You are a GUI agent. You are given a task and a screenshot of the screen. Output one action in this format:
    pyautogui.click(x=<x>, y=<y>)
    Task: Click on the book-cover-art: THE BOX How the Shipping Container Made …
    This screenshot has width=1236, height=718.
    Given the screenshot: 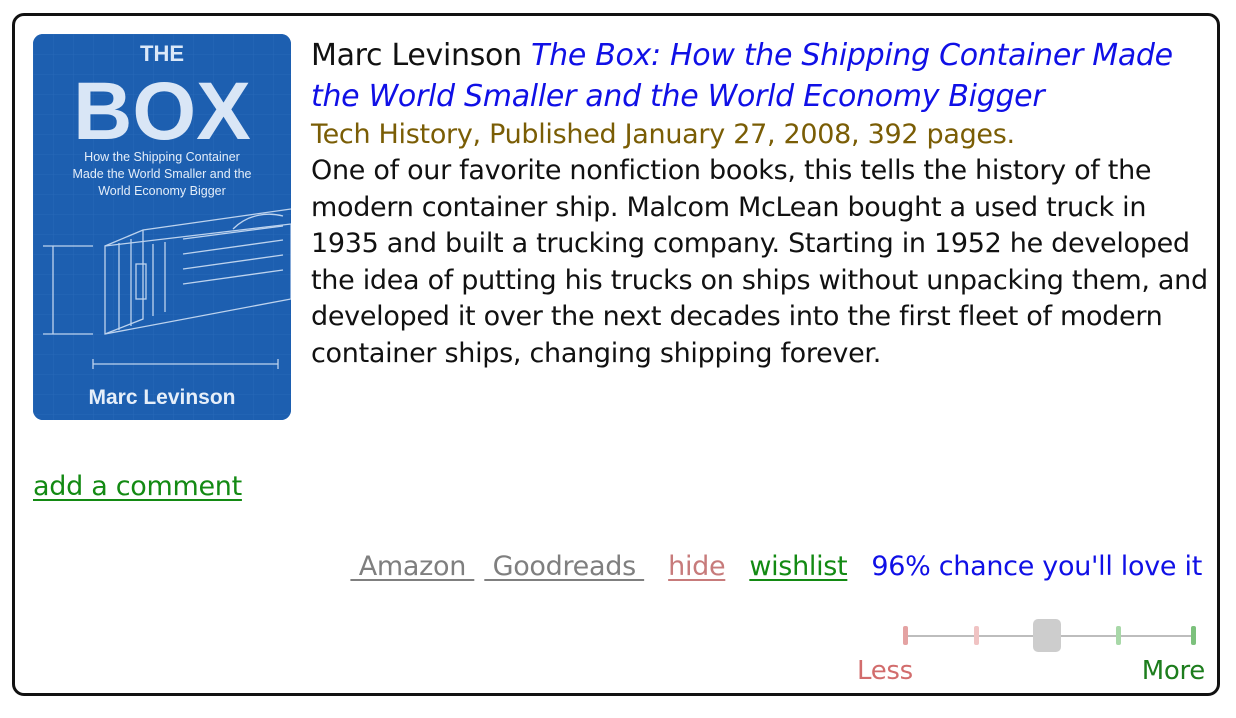 What is the action you would take?
    pyautogui.click(x=162, y=227)
    